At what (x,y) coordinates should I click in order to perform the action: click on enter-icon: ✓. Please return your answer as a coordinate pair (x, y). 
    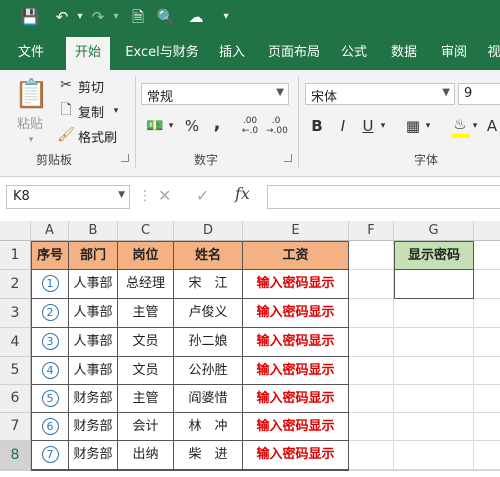
    Looking at the image, I should click on (202, 195).